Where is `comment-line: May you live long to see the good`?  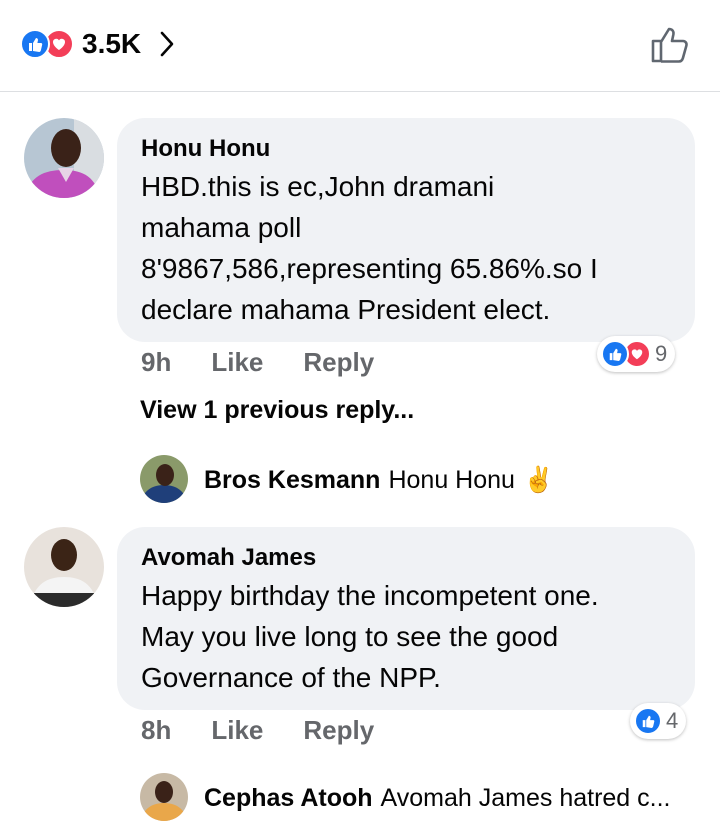 comment-line: May you live long to see the good is located at coordinates (350, 636).